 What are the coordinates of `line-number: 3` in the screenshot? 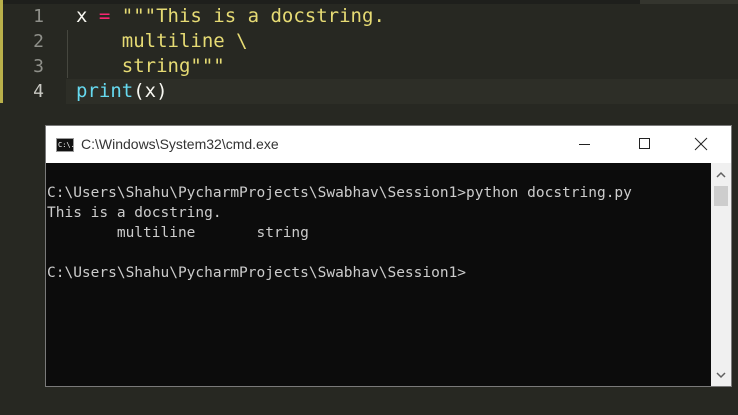 It's located at (38, 66).